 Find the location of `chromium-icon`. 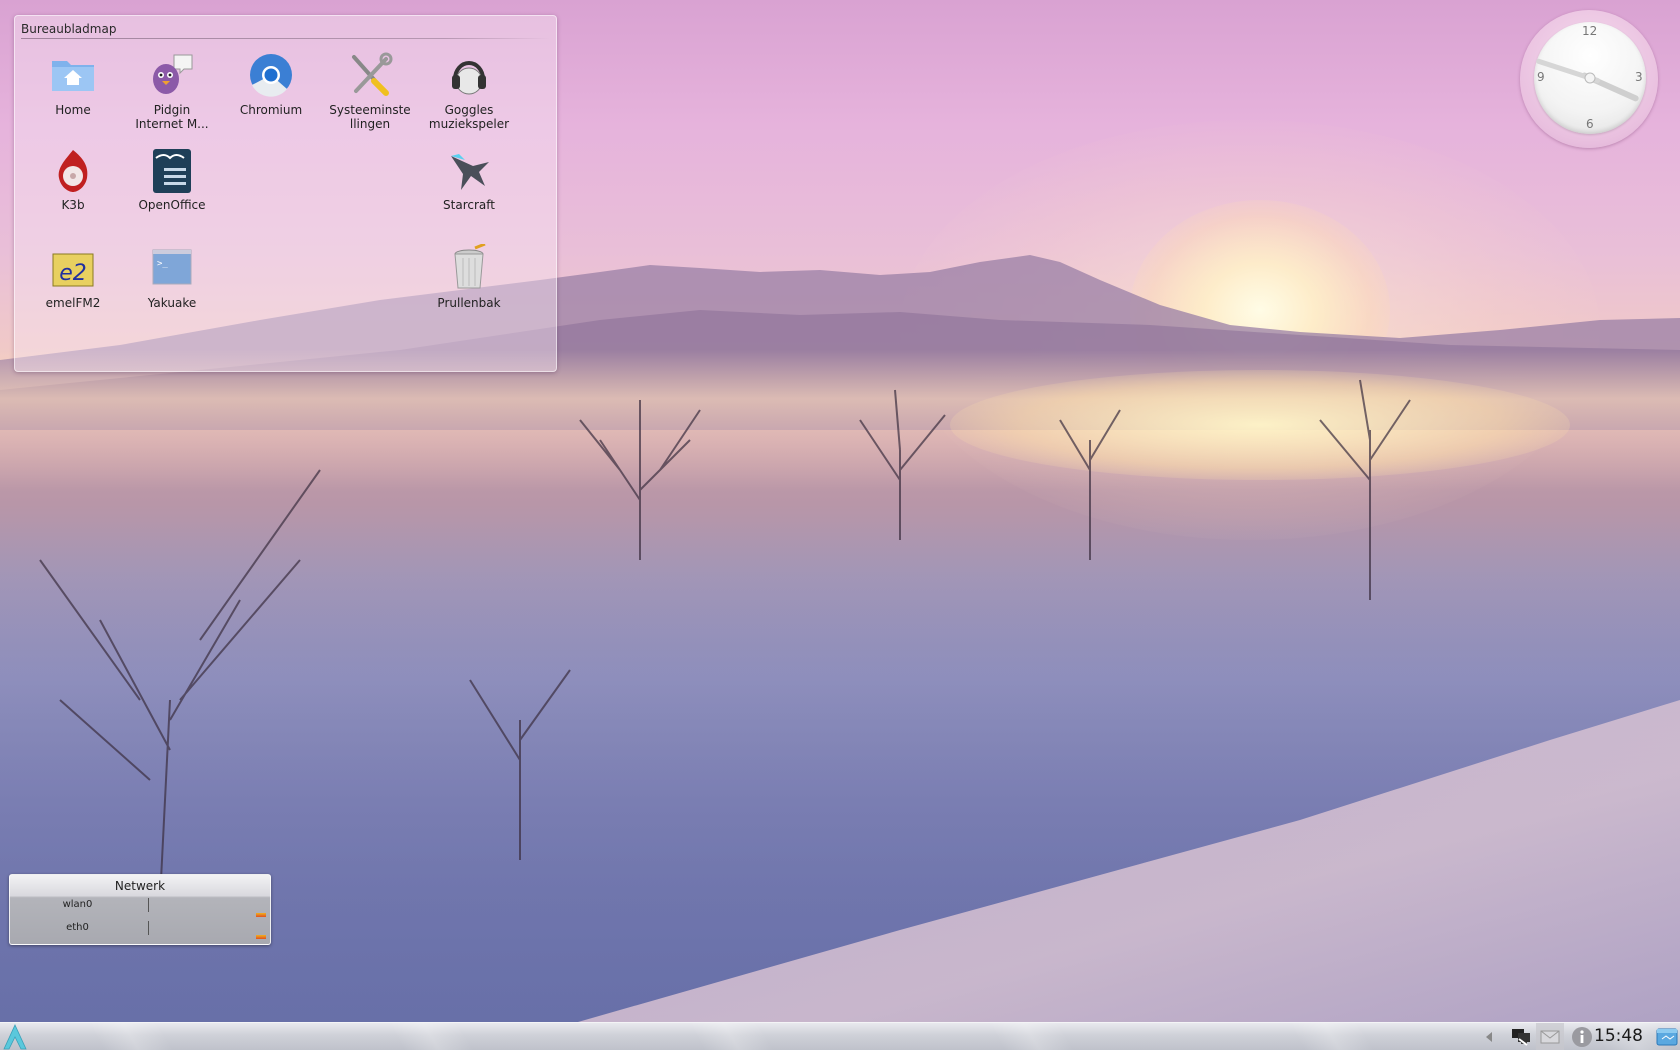

chromium-icon is located at coordinates (271, 75).